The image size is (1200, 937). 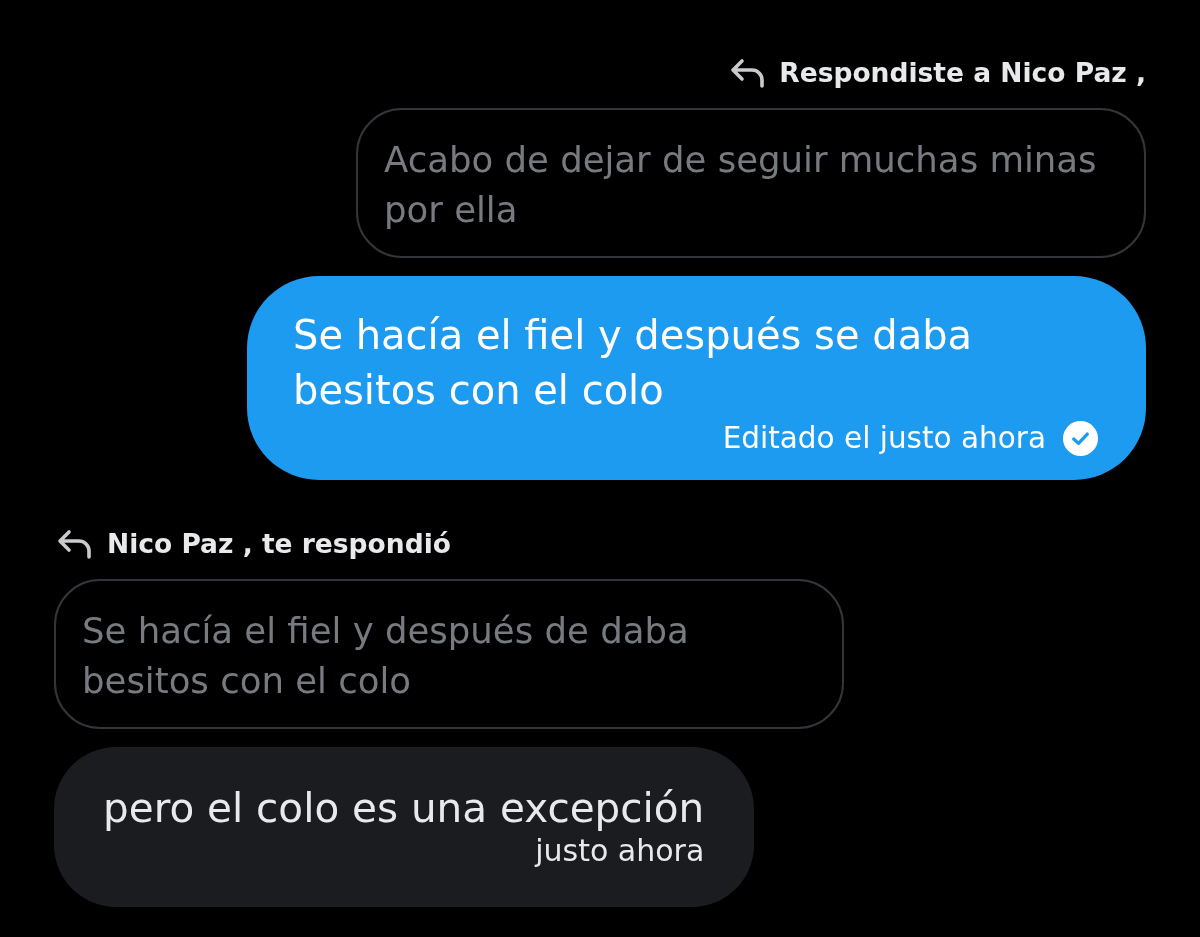 I want to click on message-time: justo ahora, so click(x=620, y=851).